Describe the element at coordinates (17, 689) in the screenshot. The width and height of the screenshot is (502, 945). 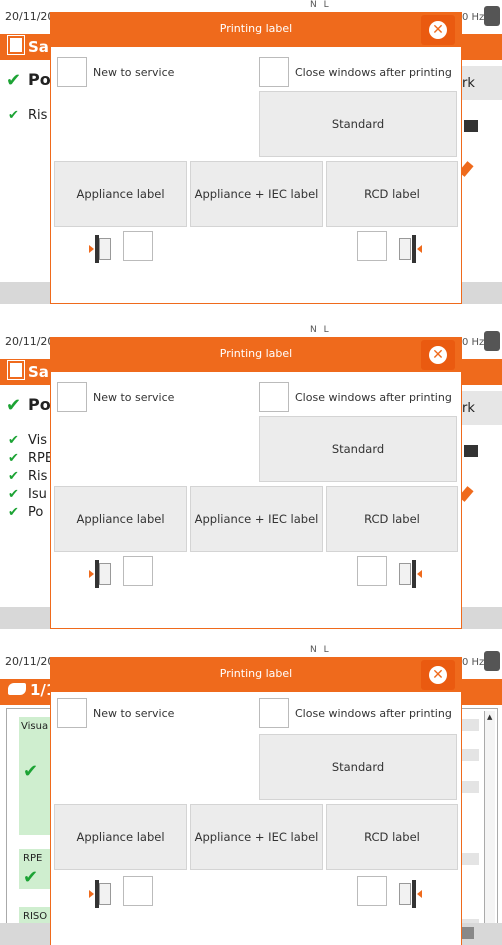
I see `plug-icon` at that location.